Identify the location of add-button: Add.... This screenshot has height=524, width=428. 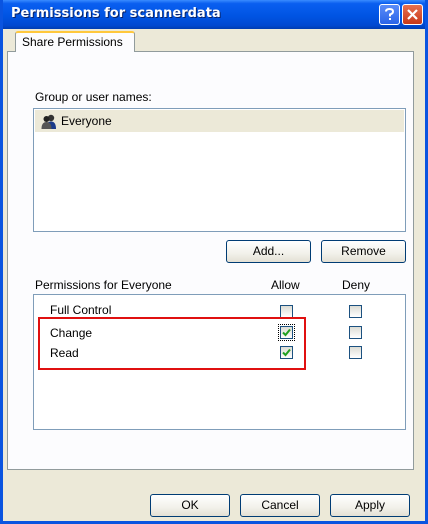
(268, 251).